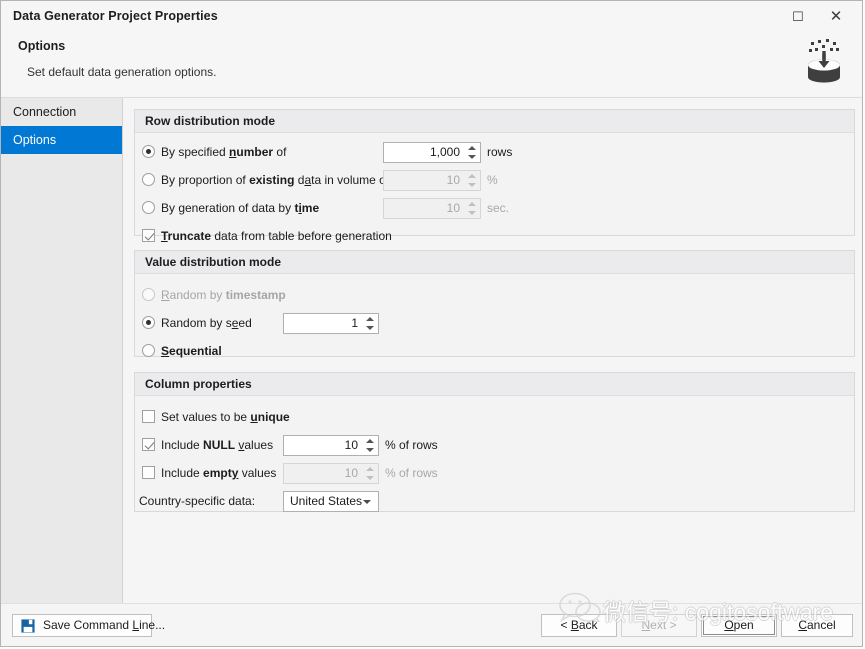  Describe the element at coordinates (326, 501) in the screenshot. I see `country-select-value: United States` at that location.